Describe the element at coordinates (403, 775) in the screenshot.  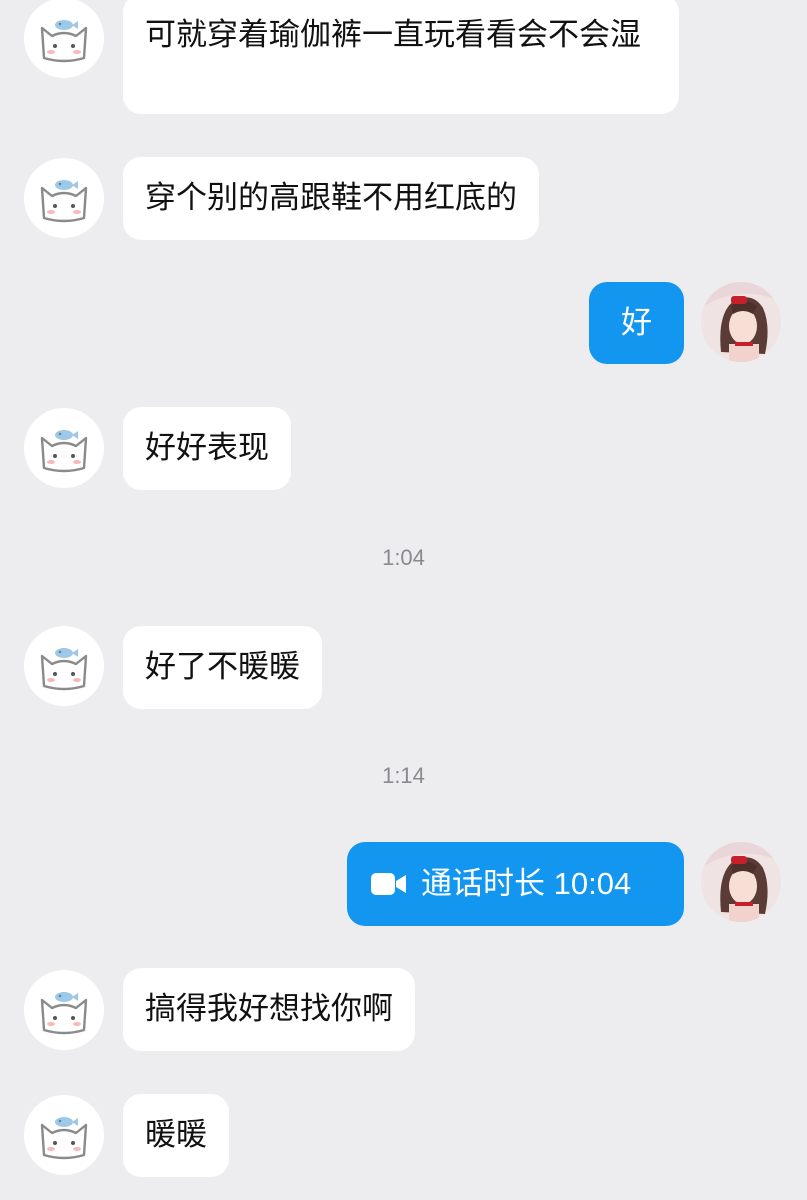
I see `timestamp: 1:14` at that location.